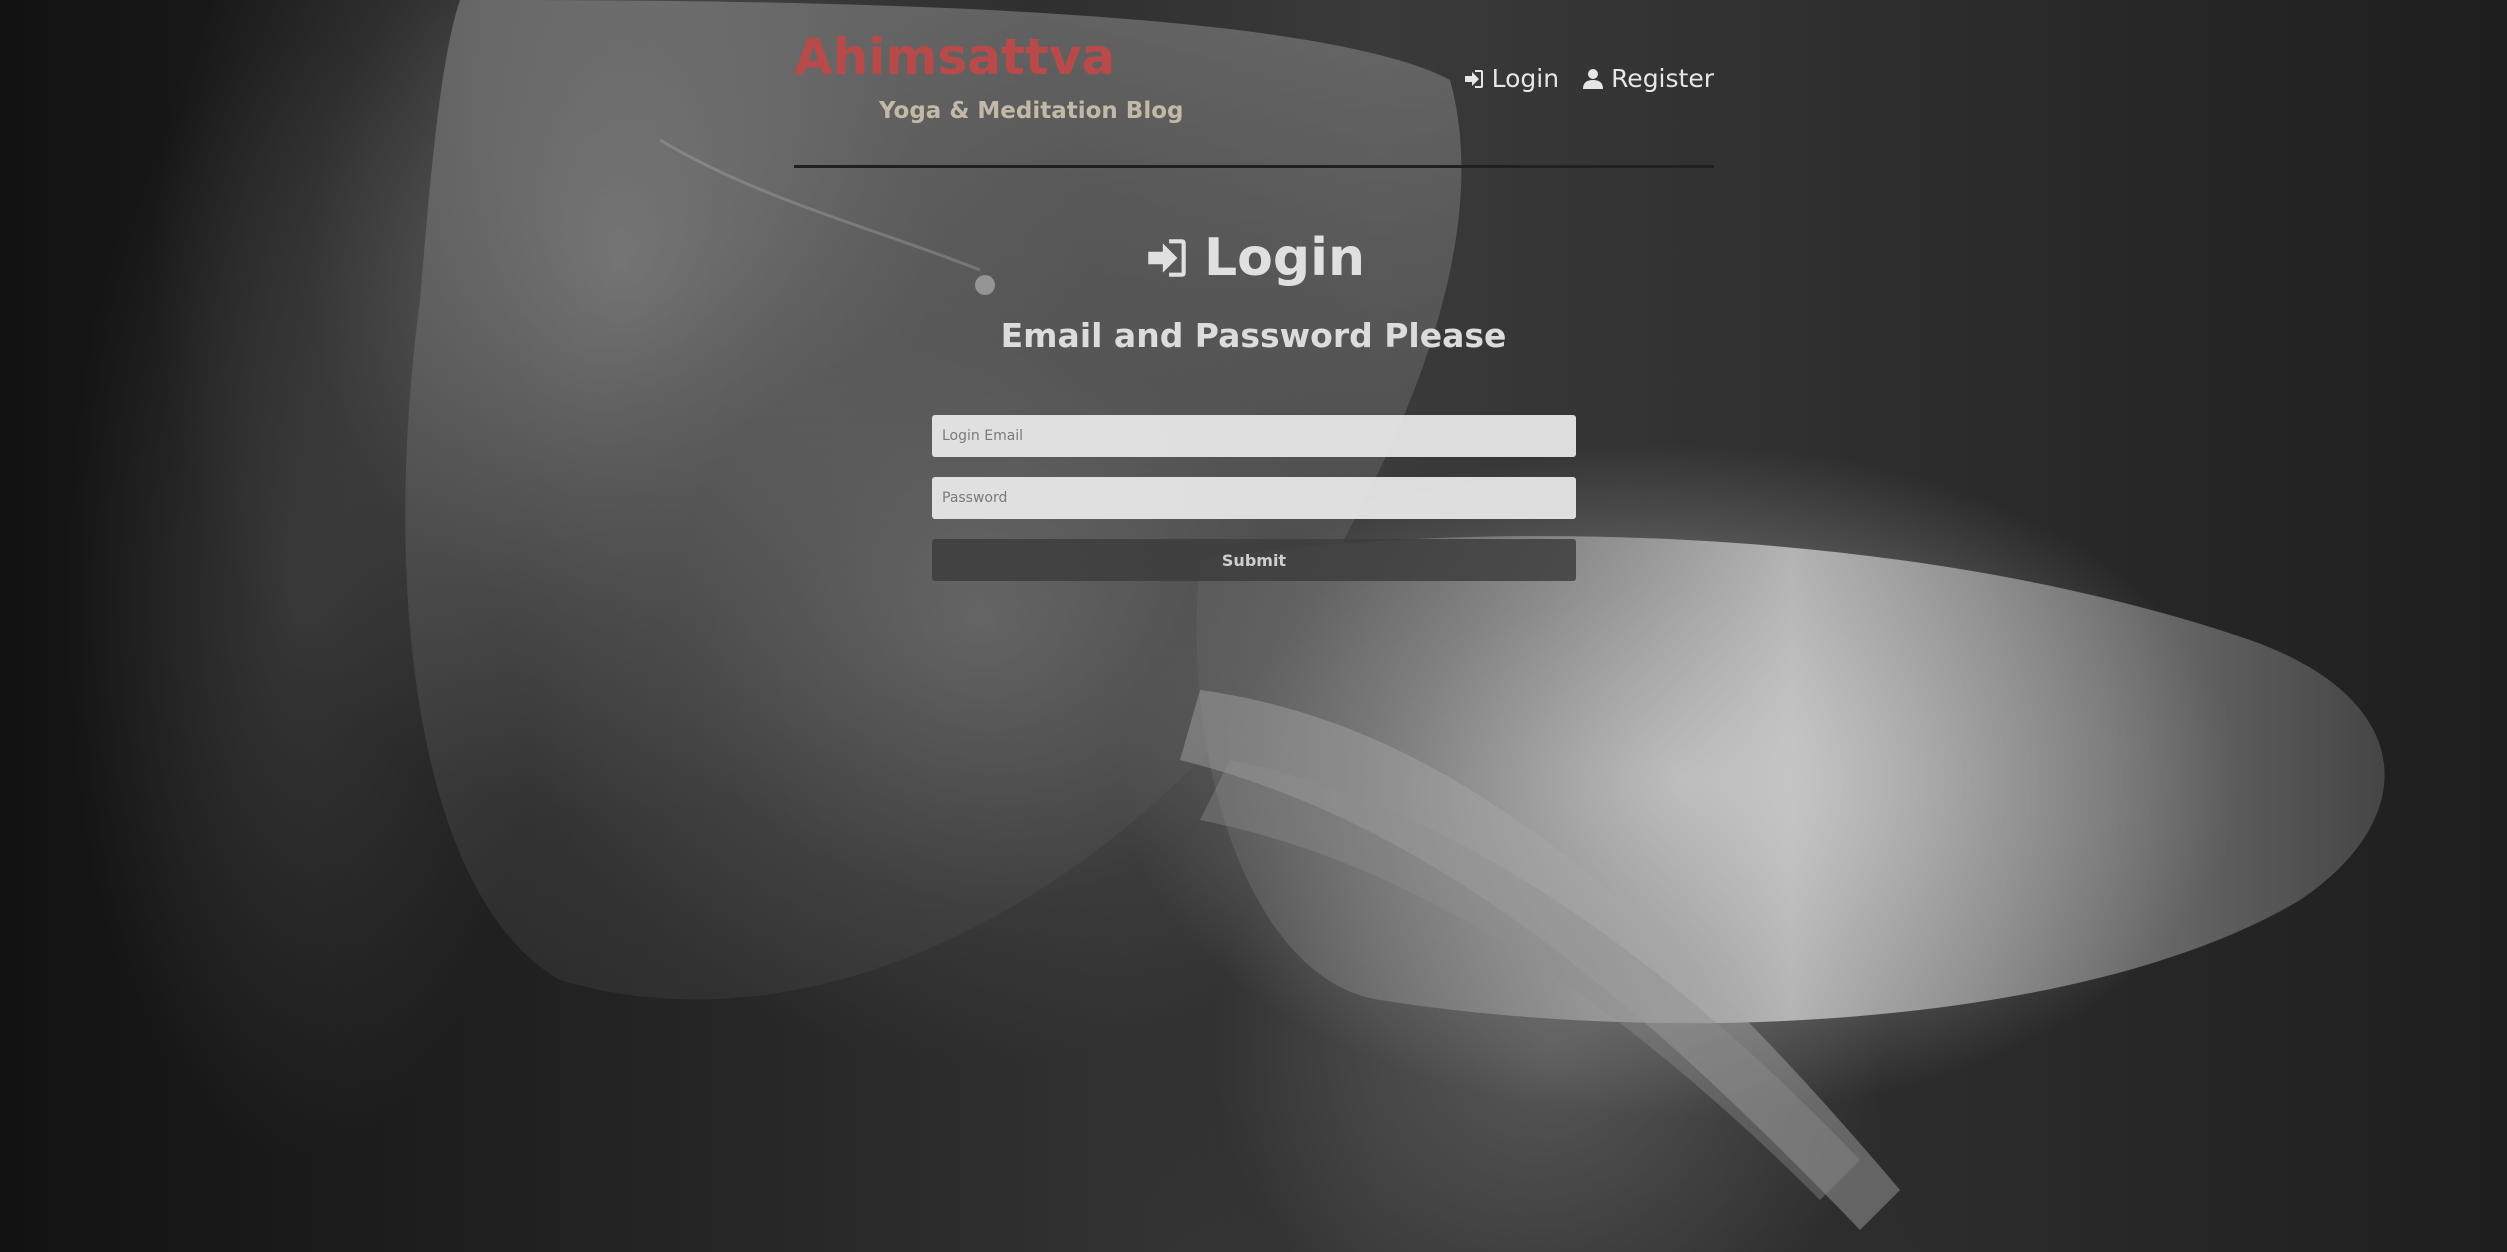 The width and height of the screenshot is (2507, 1252). I want to click on user-icon, so click(1593, 78).